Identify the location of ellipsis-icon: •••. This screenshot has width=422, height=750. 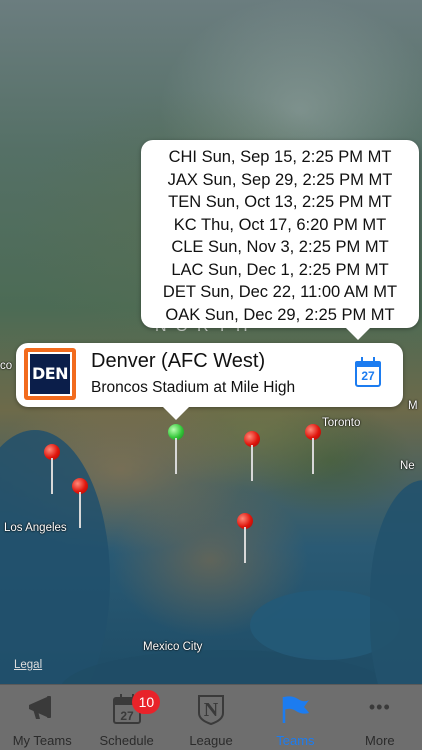
(379, 707).